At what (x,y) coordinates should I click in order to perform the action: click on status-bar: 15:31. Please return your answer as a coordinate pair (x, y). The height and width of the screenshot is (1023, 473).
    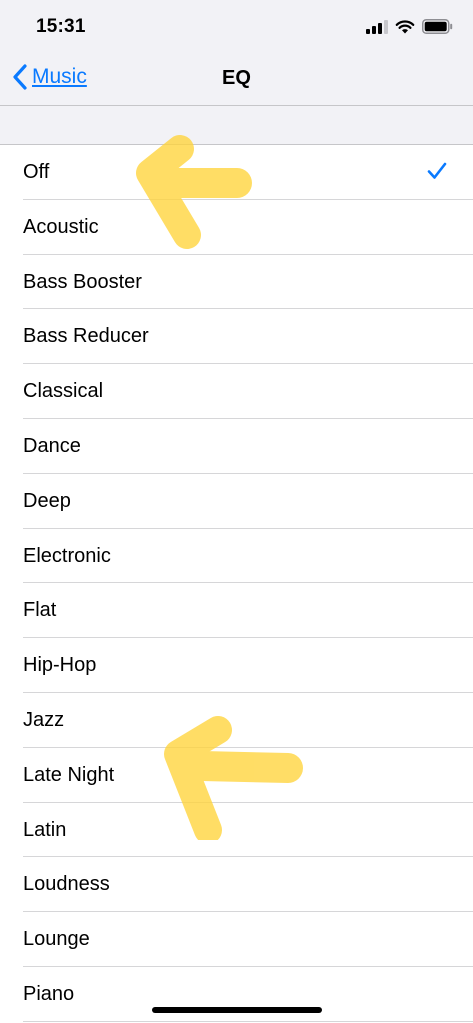
    Looking at the image, I should click on (236, 26).